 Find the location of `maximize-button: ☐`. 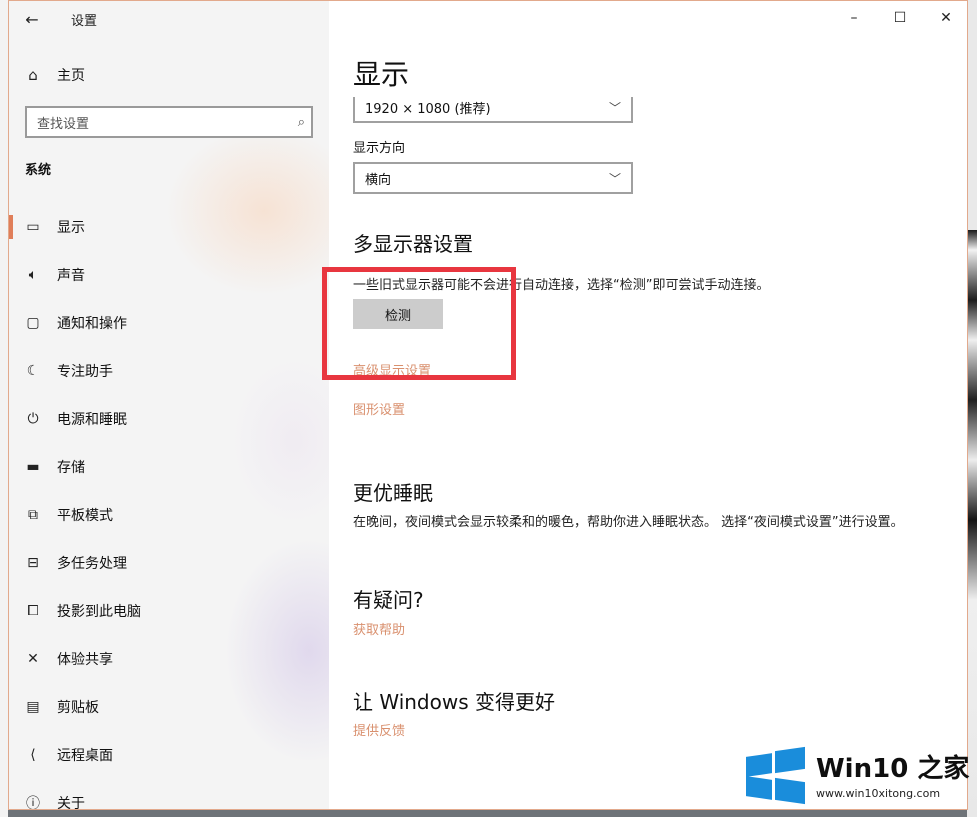

maximize-button: ☐ is located at coordinates (900, 18).